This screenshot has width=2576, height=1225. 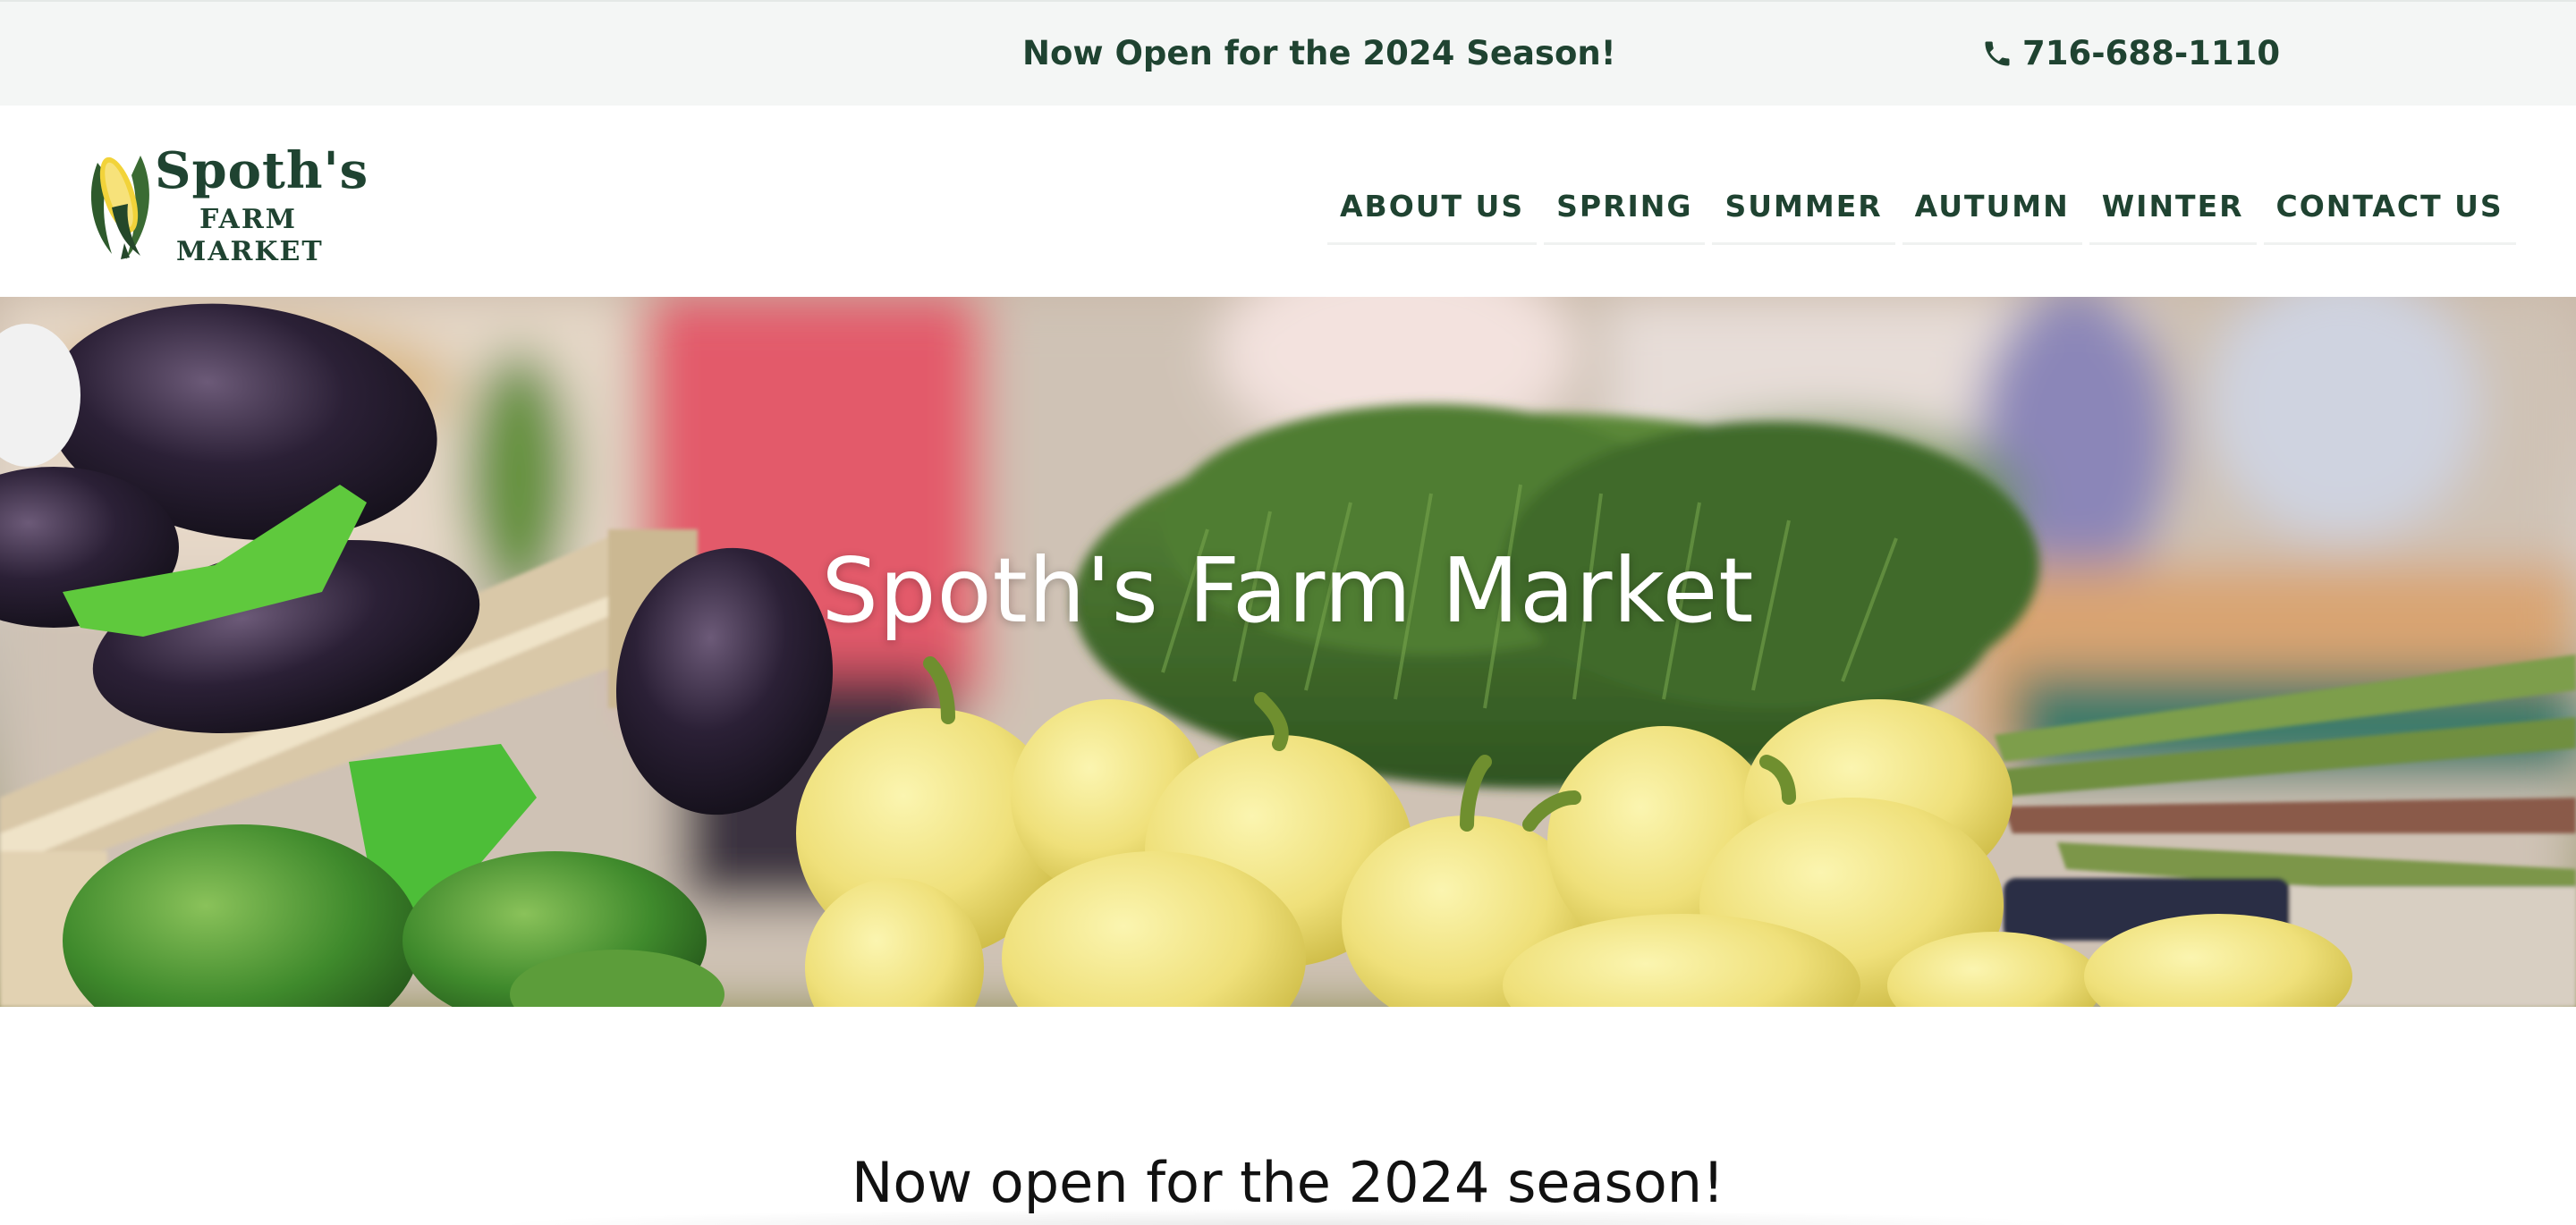 I want to click on phone-link: 716-688-1110, so click(x=2130, y=53).